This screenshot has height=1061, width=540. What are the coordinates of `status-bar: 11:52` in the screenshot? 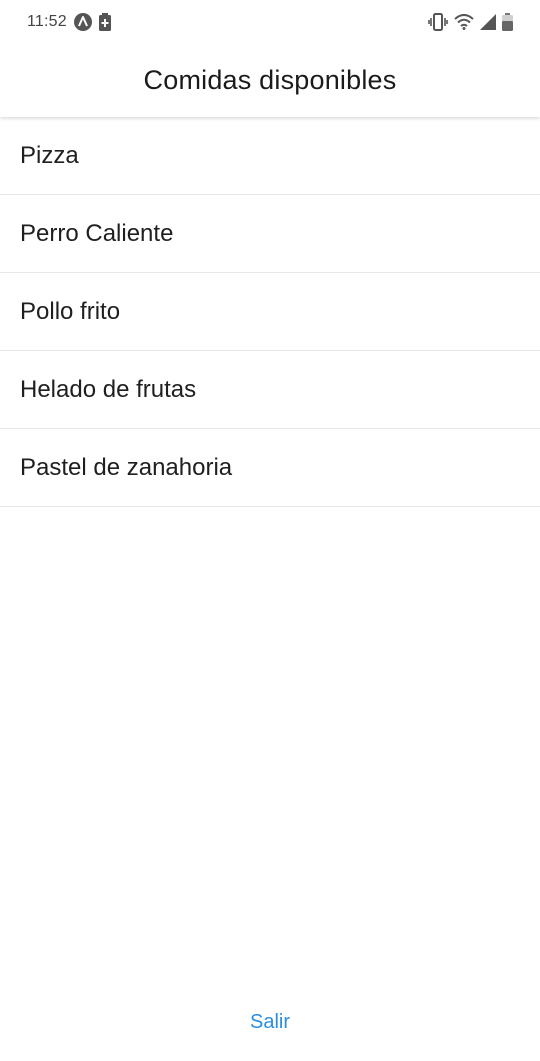 It's located at (270, 22).